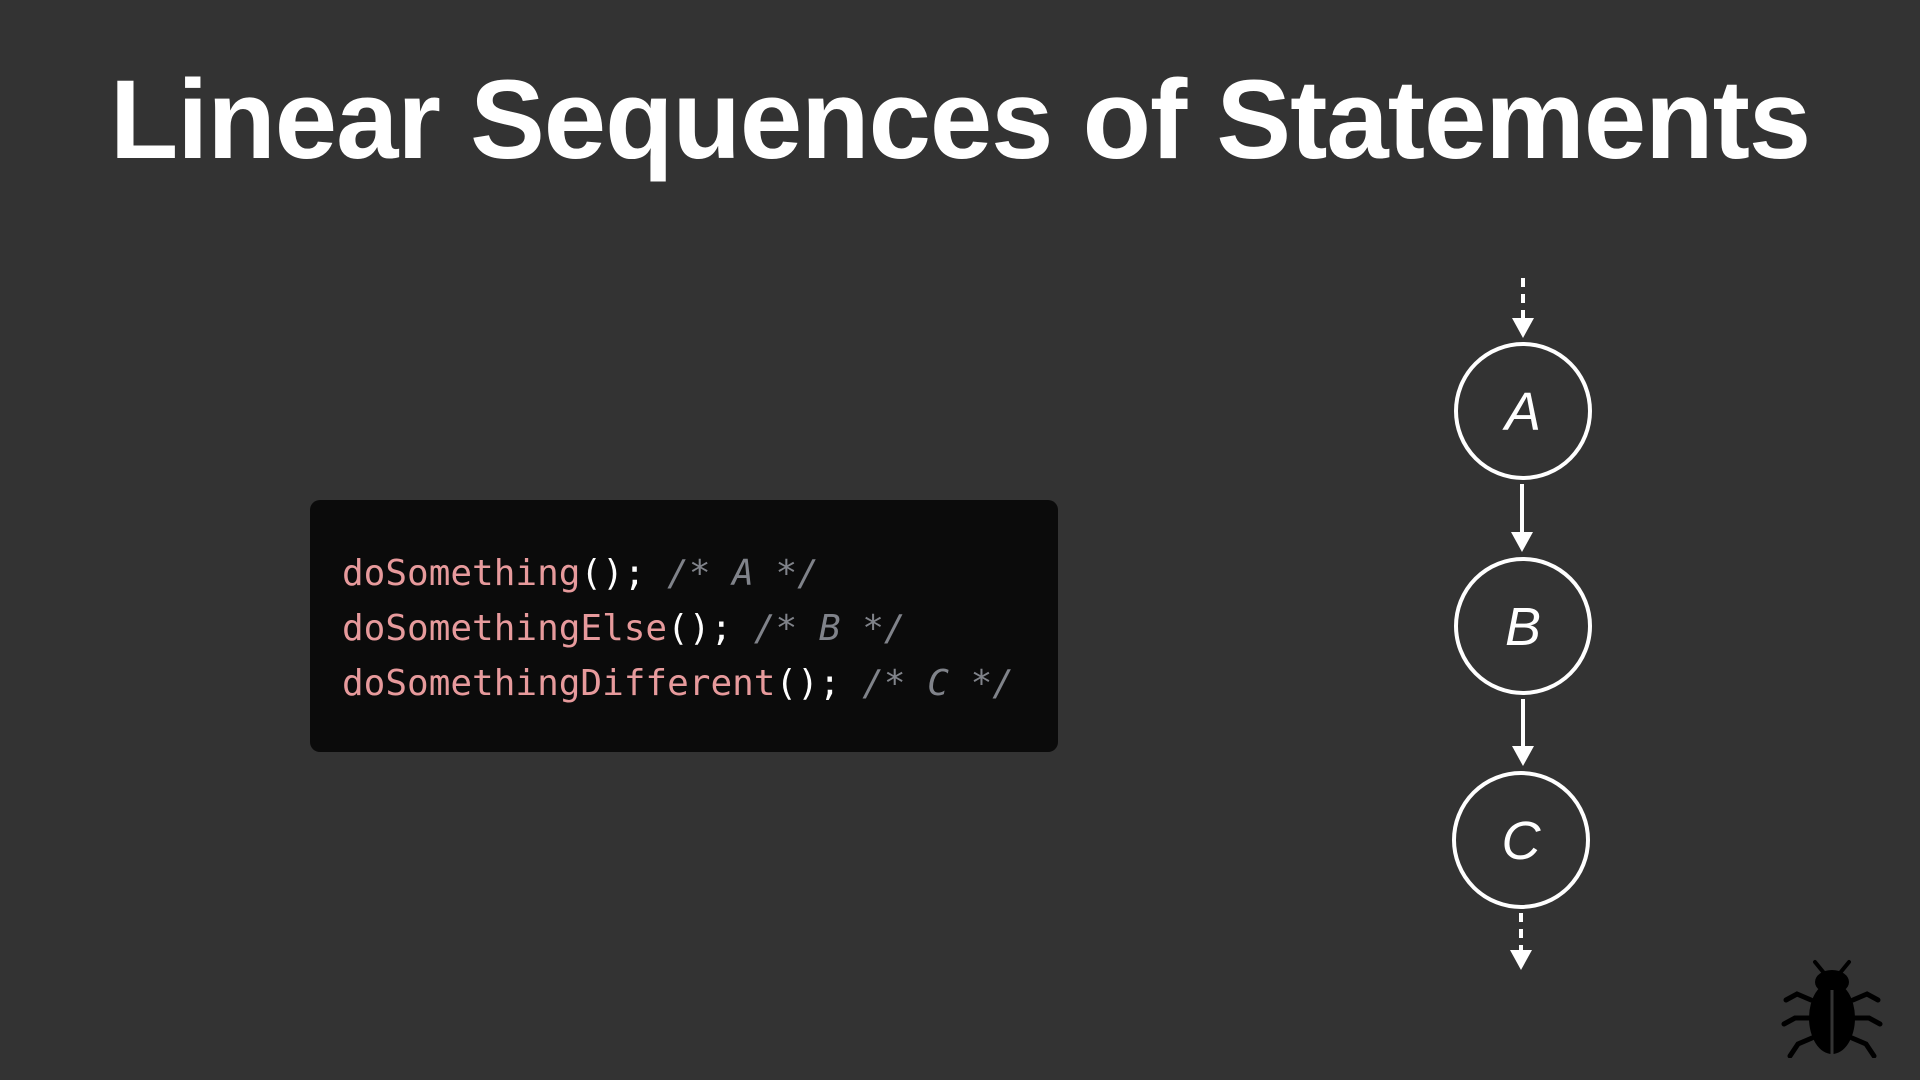  I want to click on flow-node-c: C, so click(1521, 840).